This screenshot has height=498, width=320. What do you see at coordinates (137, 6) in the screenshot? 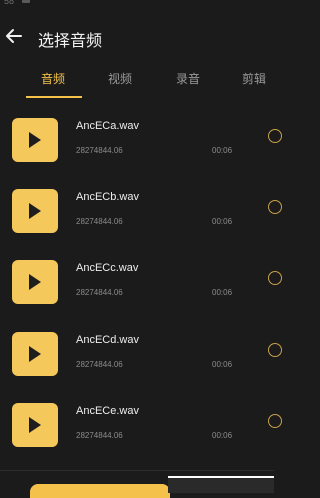
I see `status-bar: 58` at bounding box center [137, 6].